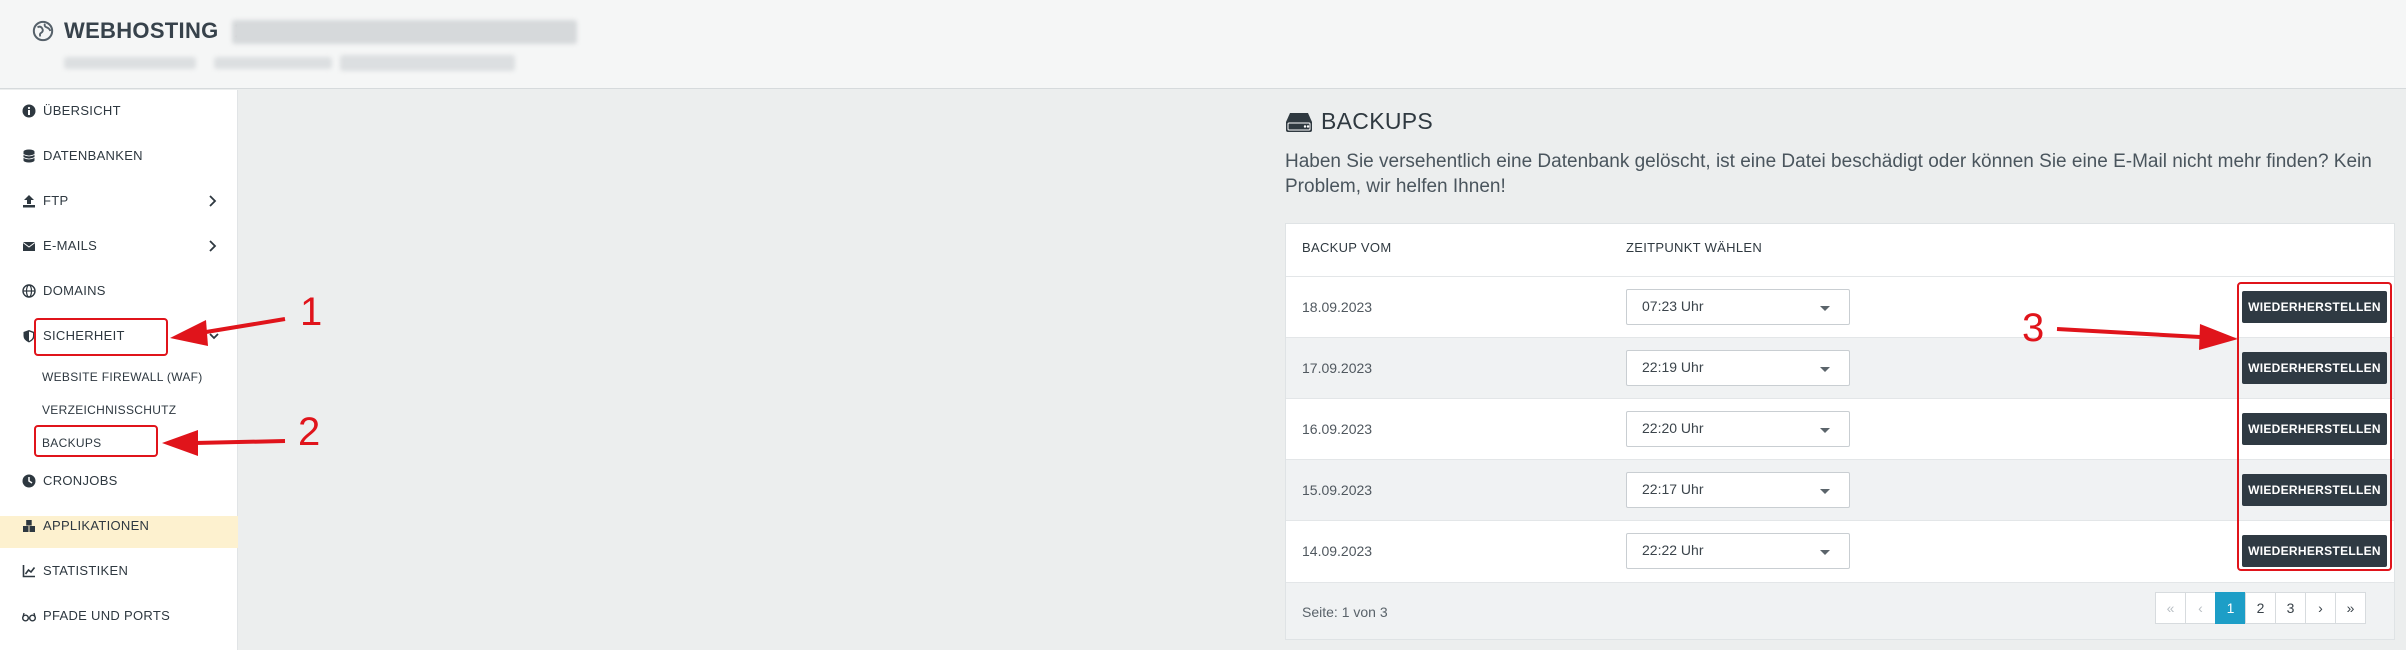 Image resolution: width=2406 pixels, height=650 pixels. I want to click on pagination-prev-button: ‹, so click(2200, 608).